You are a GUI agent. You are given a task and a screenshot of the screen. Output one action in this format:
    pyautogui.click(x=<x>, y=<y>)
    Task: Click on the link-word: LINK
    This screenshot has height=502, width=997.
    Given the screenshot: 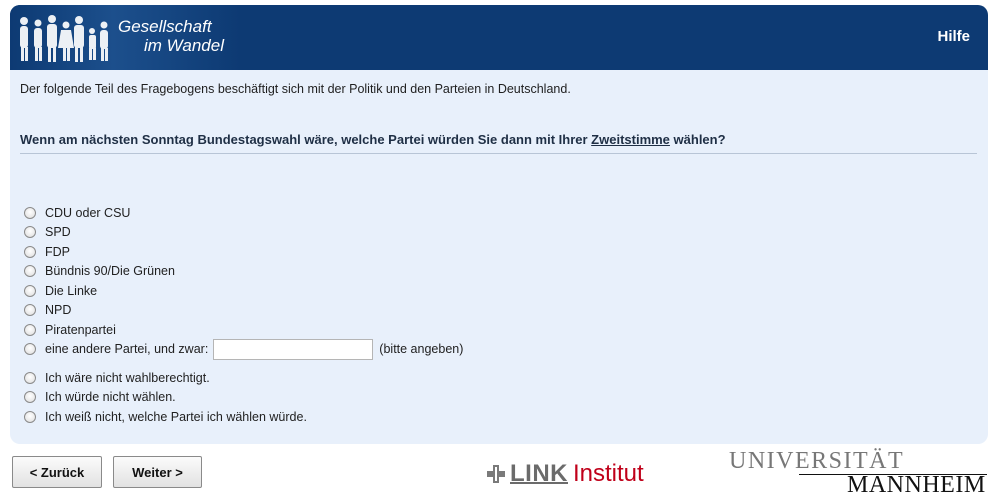 What is the action you would take?
    pyautogui.click(x=539, y=473)
    